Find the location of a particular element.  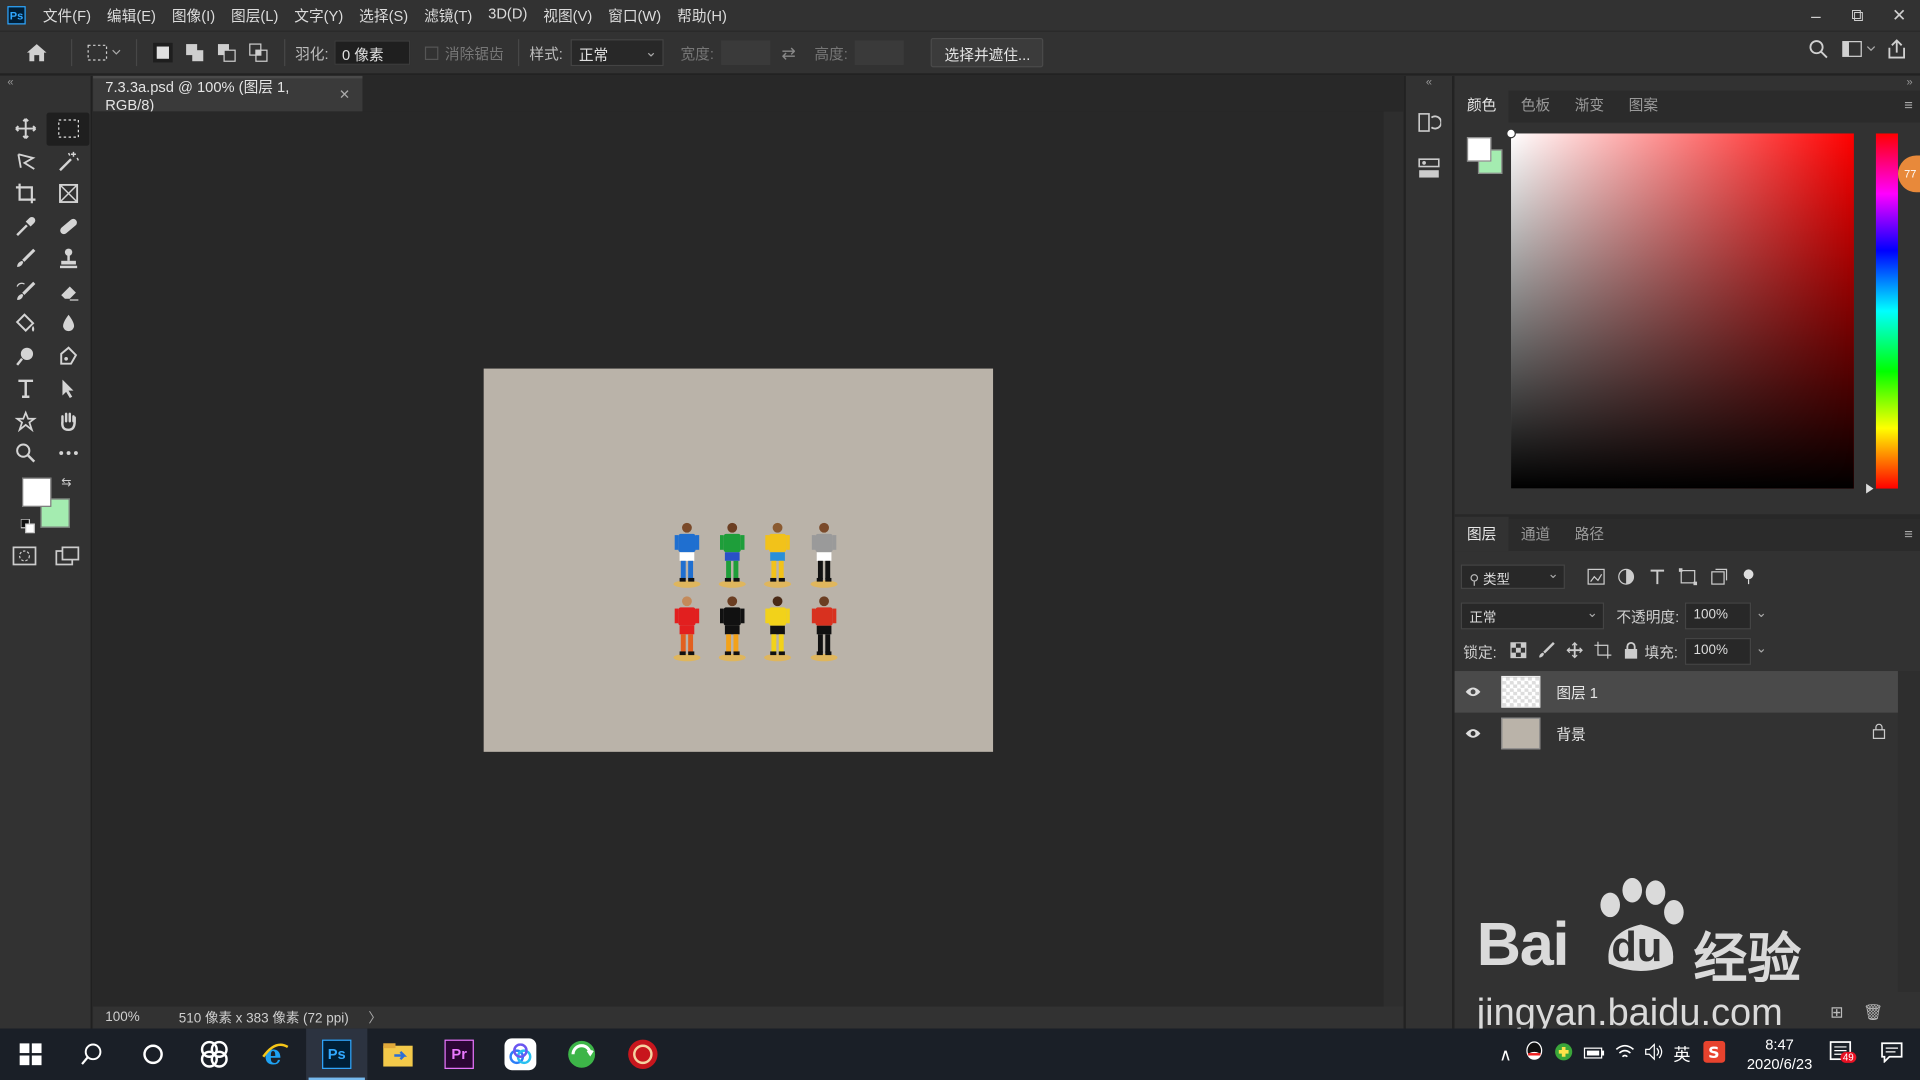

swap-colors-icon: ⇆ is located at coordinates (66, 482).